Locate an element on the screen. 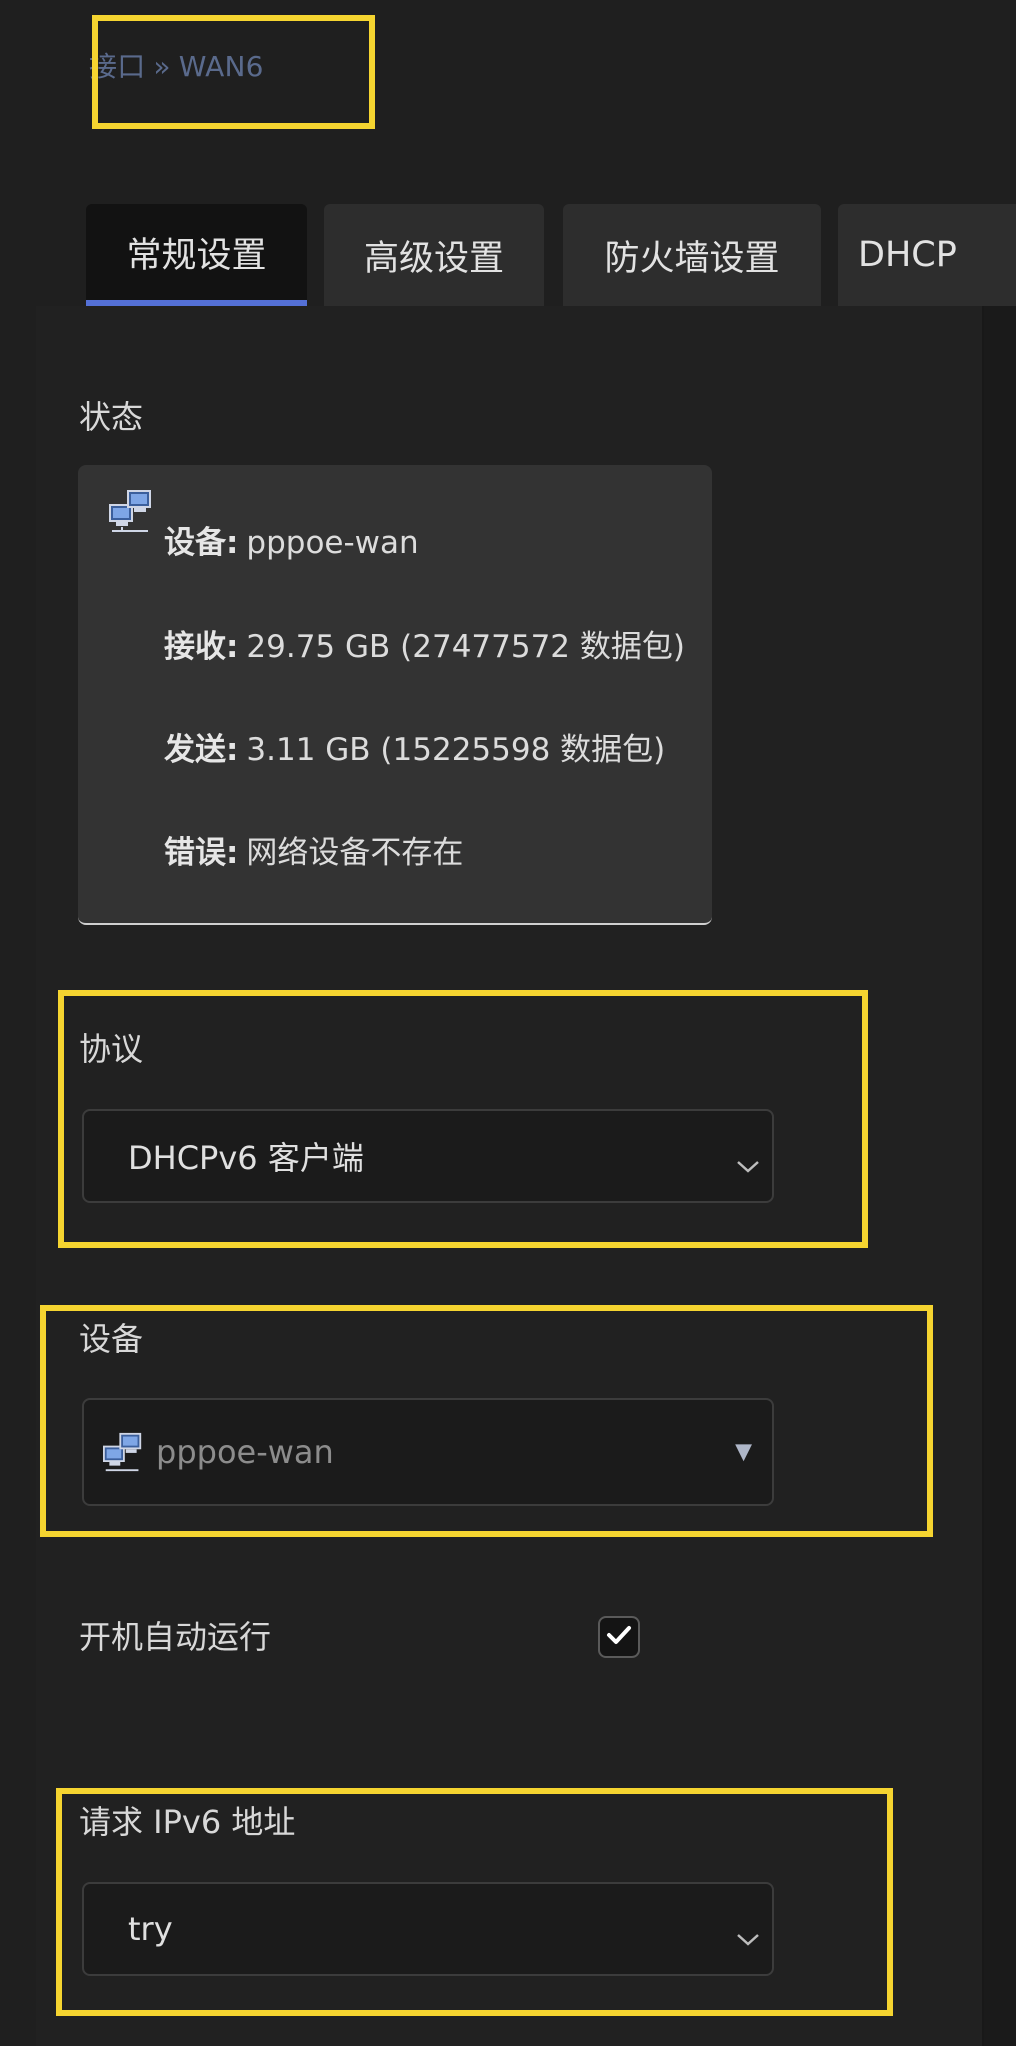 The height and width of the screenshot is (2046, 1016). checkmark-icon is located at coordinates (619, 1637).